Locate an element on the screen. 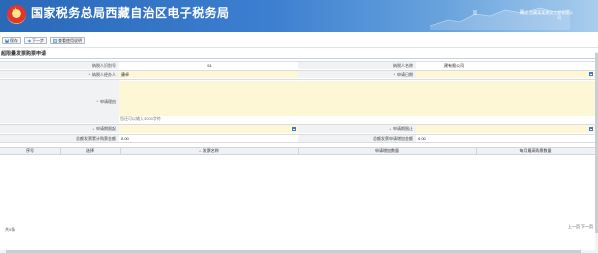 The image size is (598, 253). total-amount-value: 0.00 is located at coordinates (125, 138).